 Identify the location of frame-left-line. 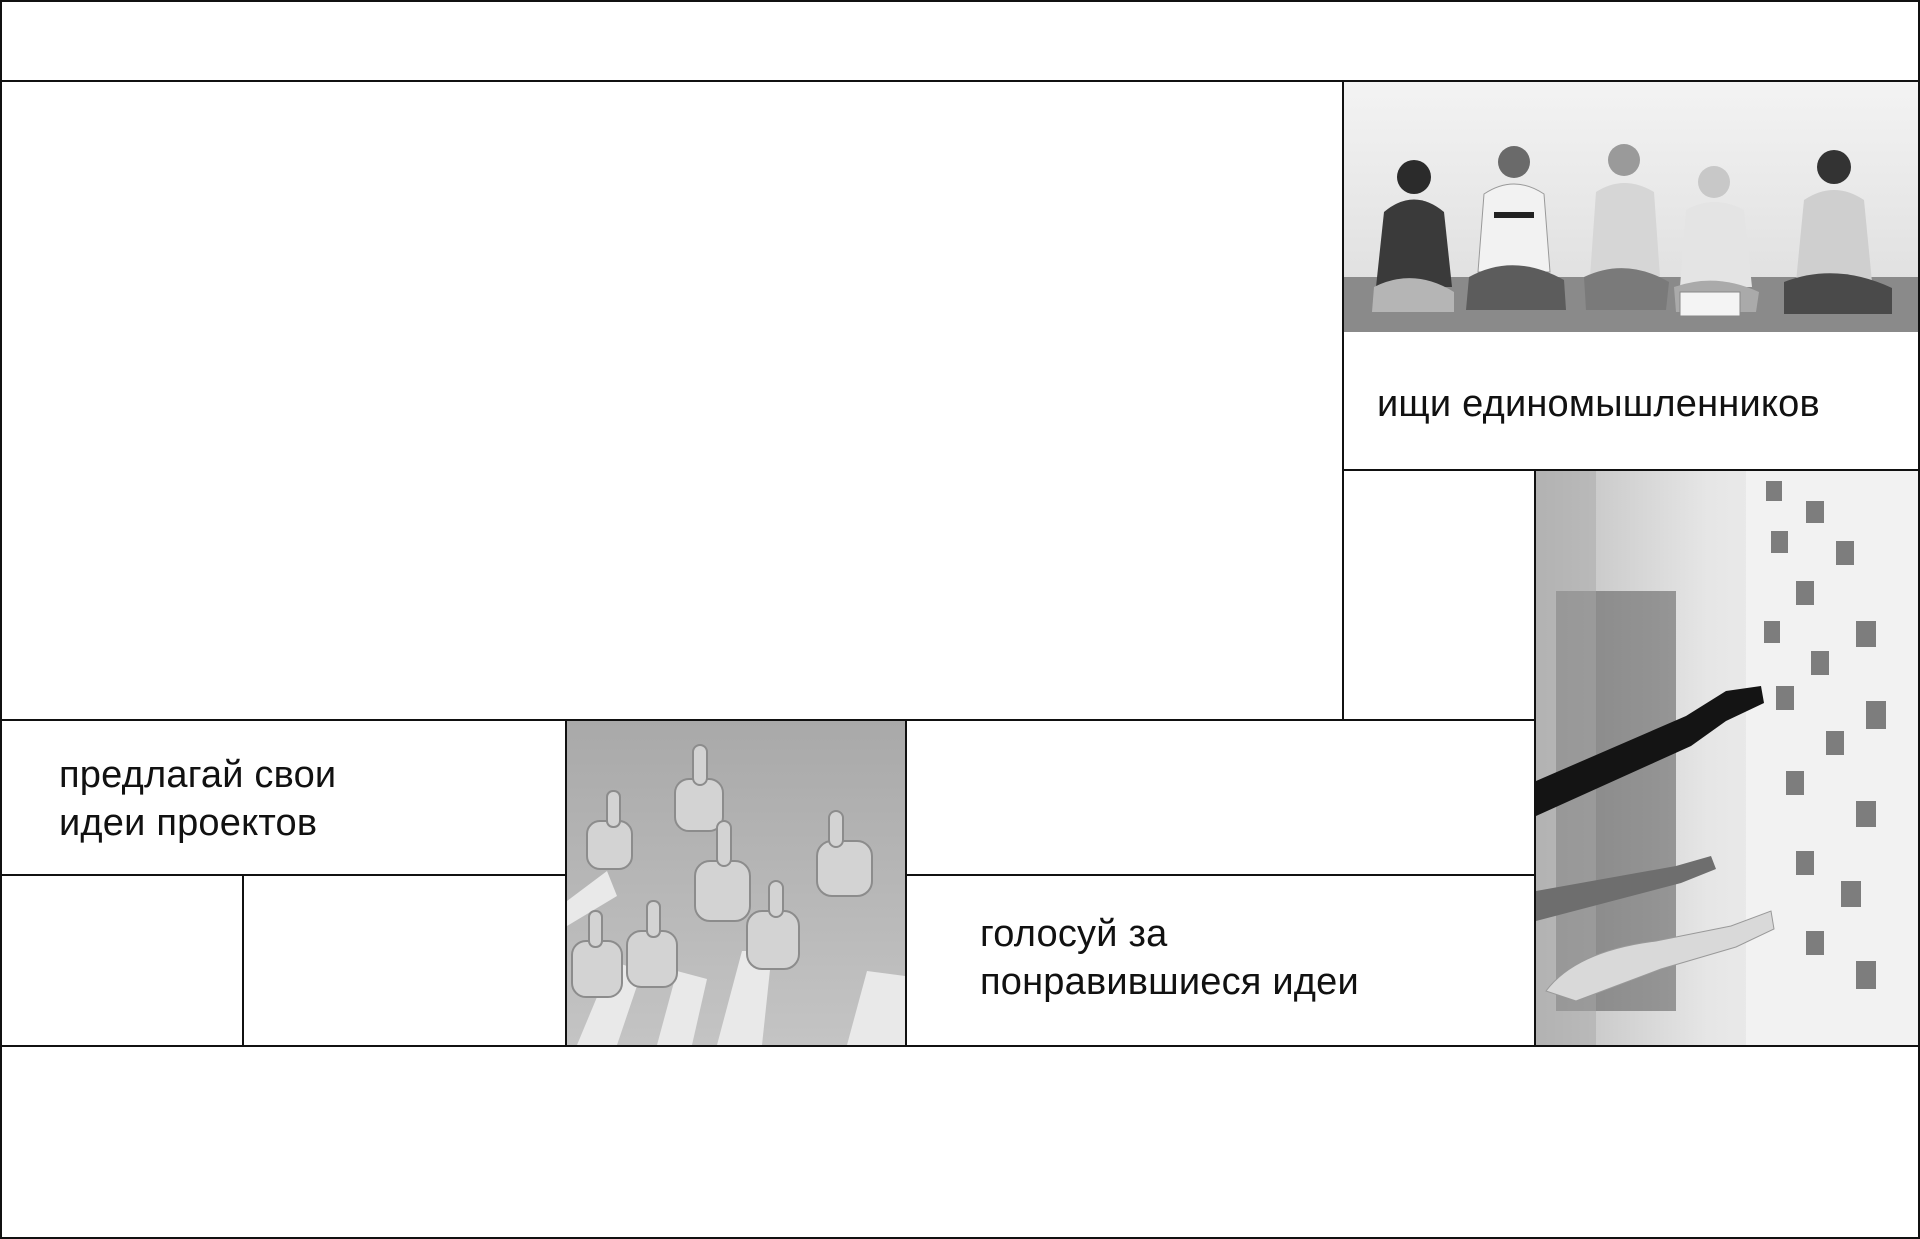
(1, 619).